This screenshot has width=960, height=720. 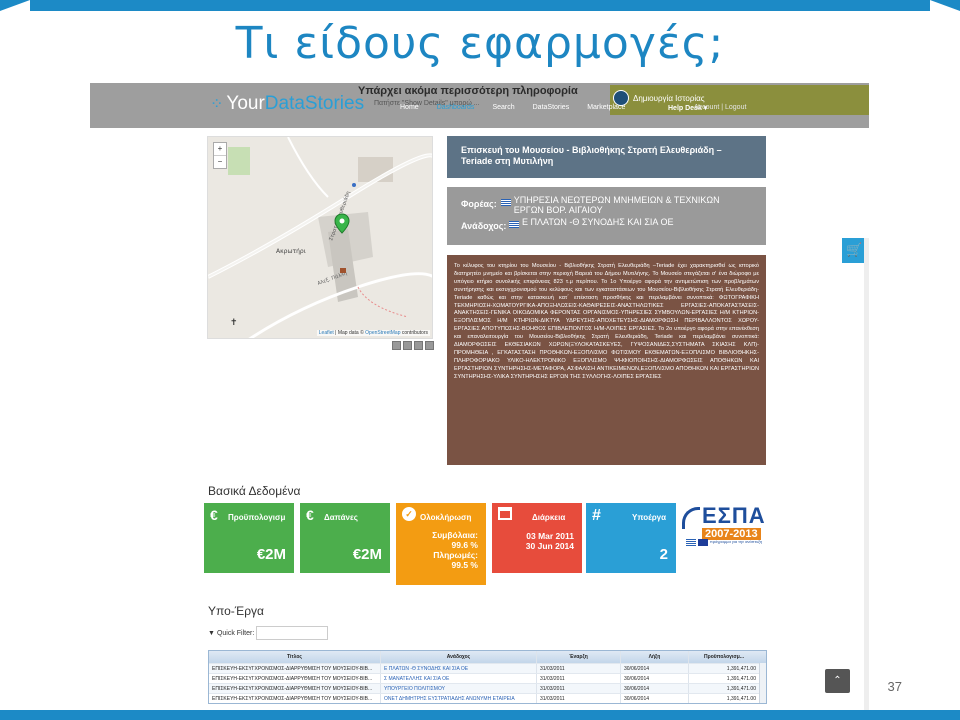 What do you see at coordinates (459, 678) in the screenshot?
I see `cell-contractor: Σ ΜΑΝΑΤΕΛΛΗΣ ΚΑΙ ΣΙΑ ΟΕ` at bounding box center [459, 678].